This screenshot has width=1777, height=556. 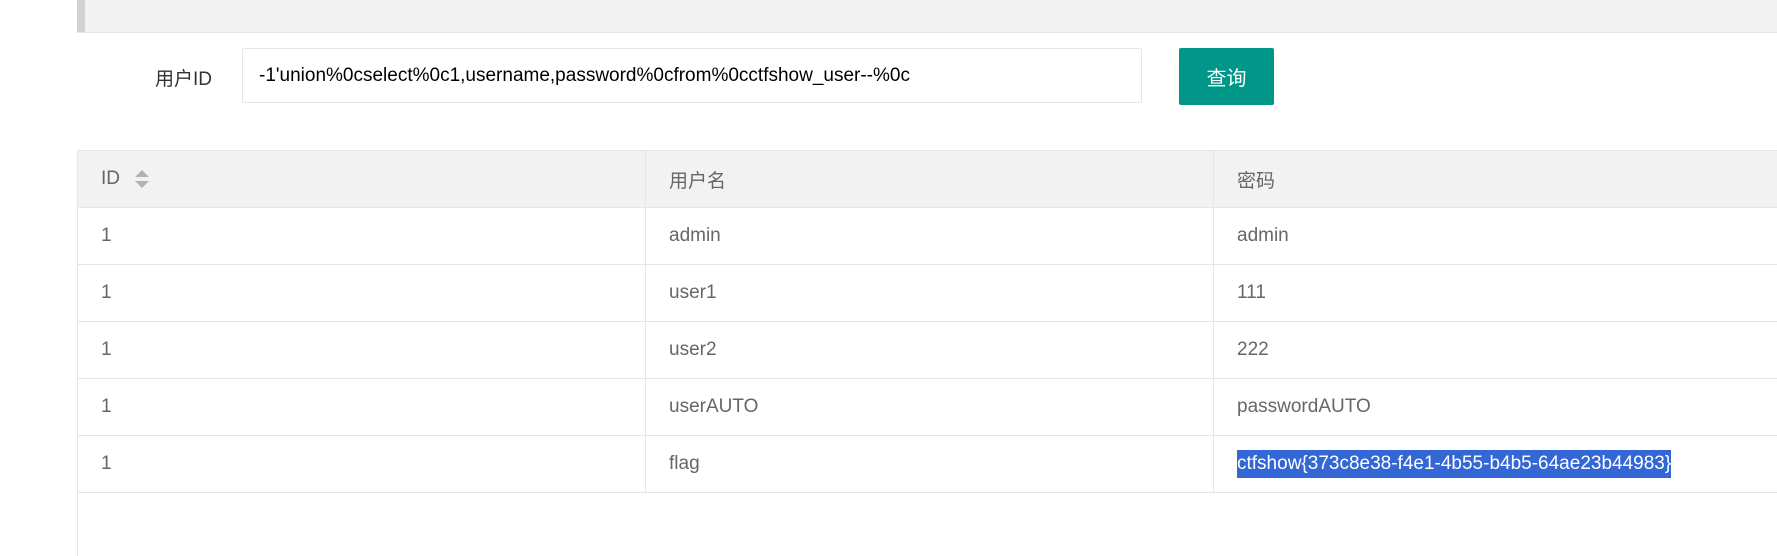 I want to click on sort-icon, so click(x=142, y=179).